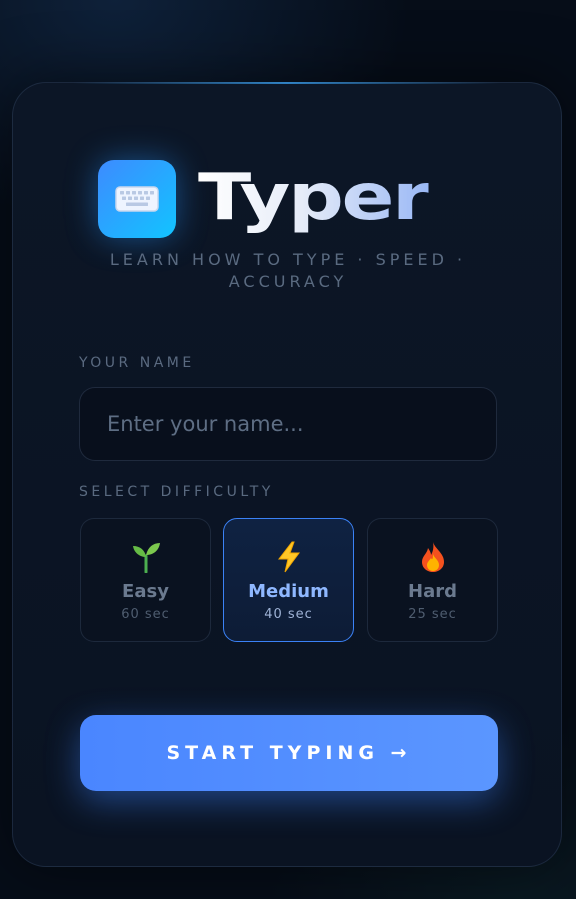  What do you see at coordinates (289, 753) in the screenshot?
I see `start-typing-button: START TYPING →` at bounding box center [289, 753].